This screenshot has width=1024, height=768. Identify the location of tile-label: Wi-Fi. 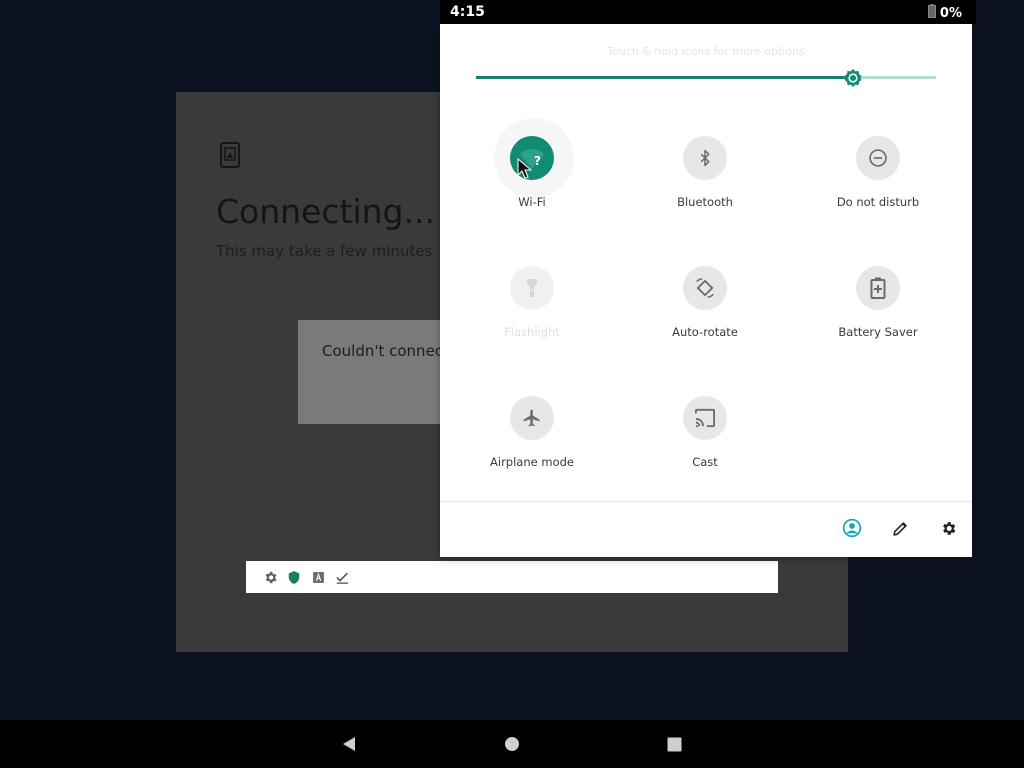
(532, 202).